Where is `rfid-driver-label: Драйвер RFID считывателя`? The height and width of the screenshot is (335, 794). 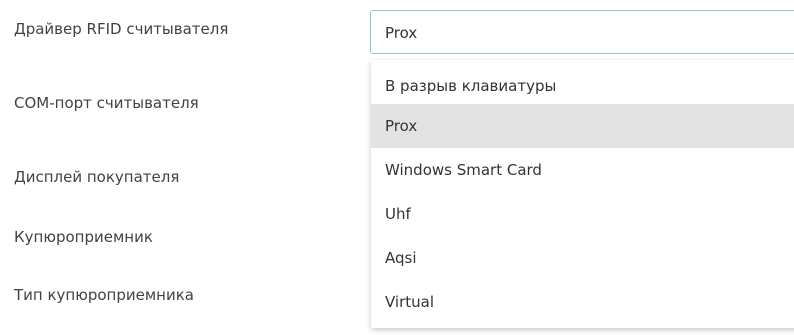
rfid-driver-label: Драйвер RFID считывателя is located at coordinates (121, 29).